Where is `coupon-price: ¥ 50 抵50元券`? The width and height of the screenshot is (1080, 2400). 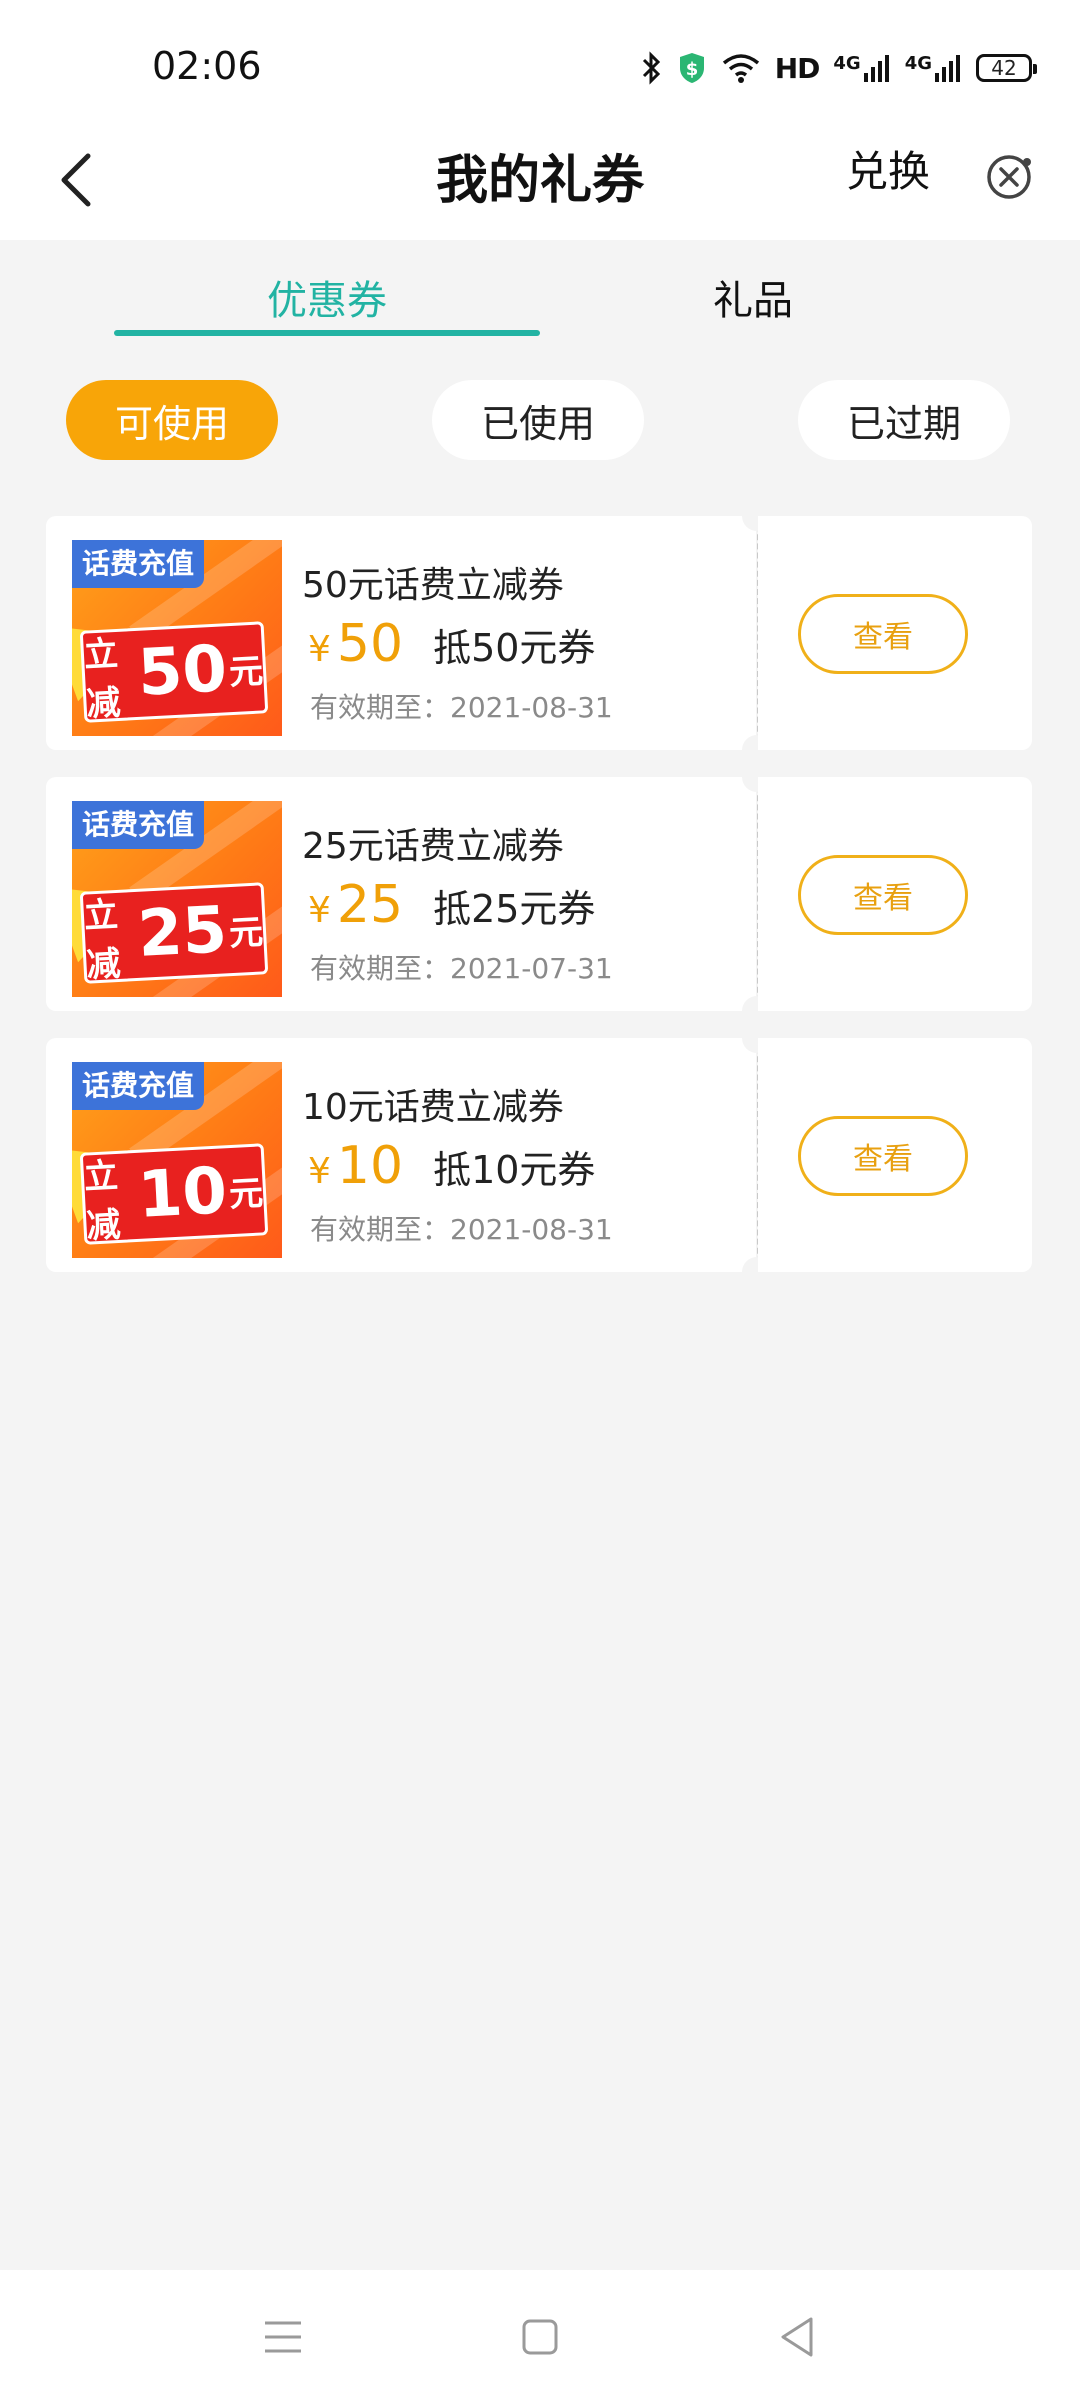 coupon-price: ¥ 50 抵50元券 is located at coordinates (451, 644).